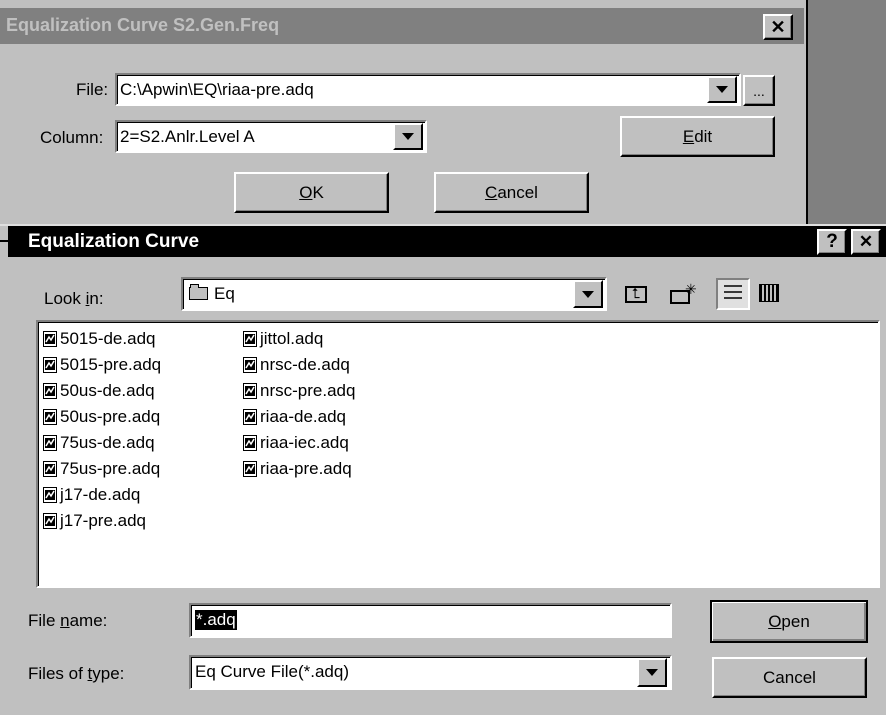 This screenshot has width=886, height=715. I want to click on filetype-label: Files of type:, so click(76, 673).